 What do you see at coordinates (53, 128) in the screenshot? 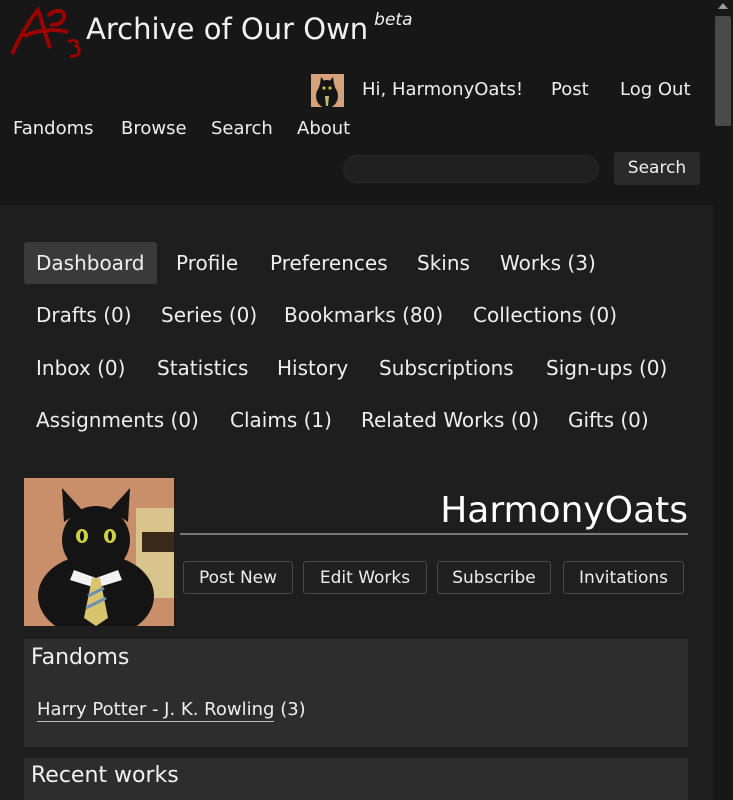
I see `nav-fandoms: Fandoms` at bounding box center [53, 128].